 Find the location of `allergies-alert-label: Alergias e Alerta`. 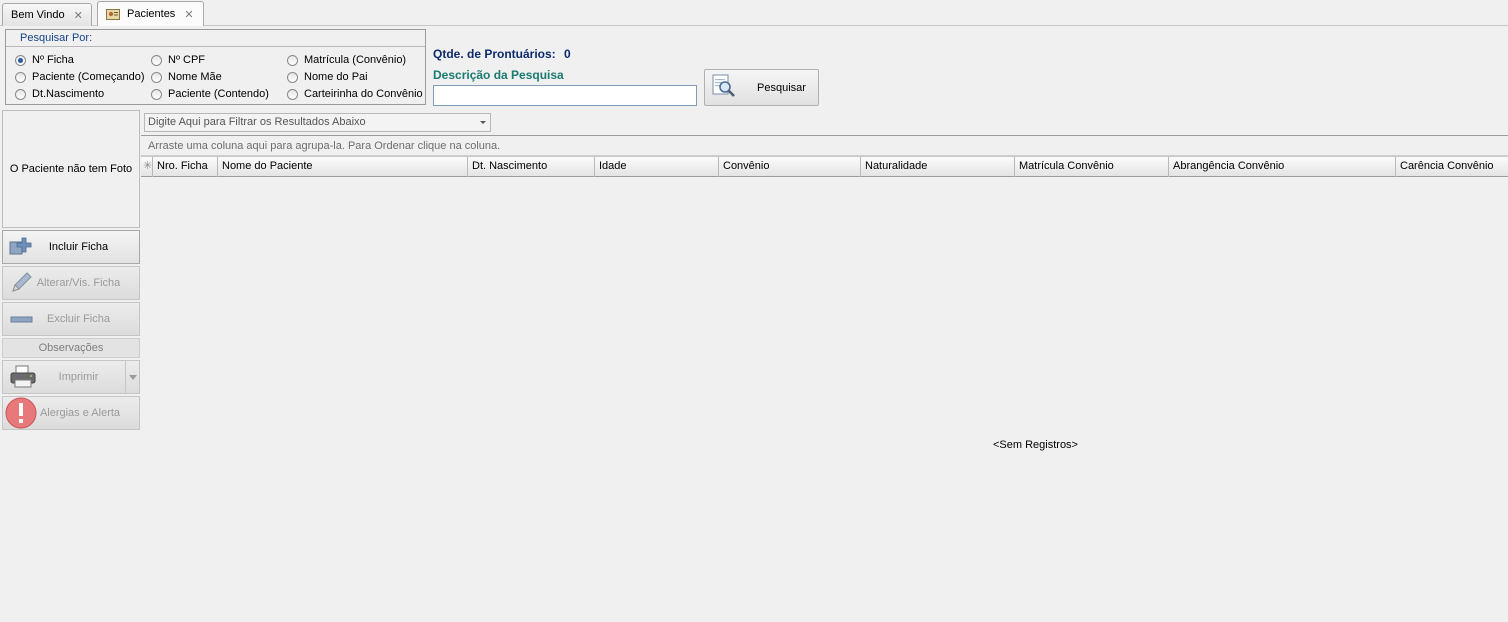

allergies-alert-label: Alergias e Alerta is located at coordinates (80, 413).